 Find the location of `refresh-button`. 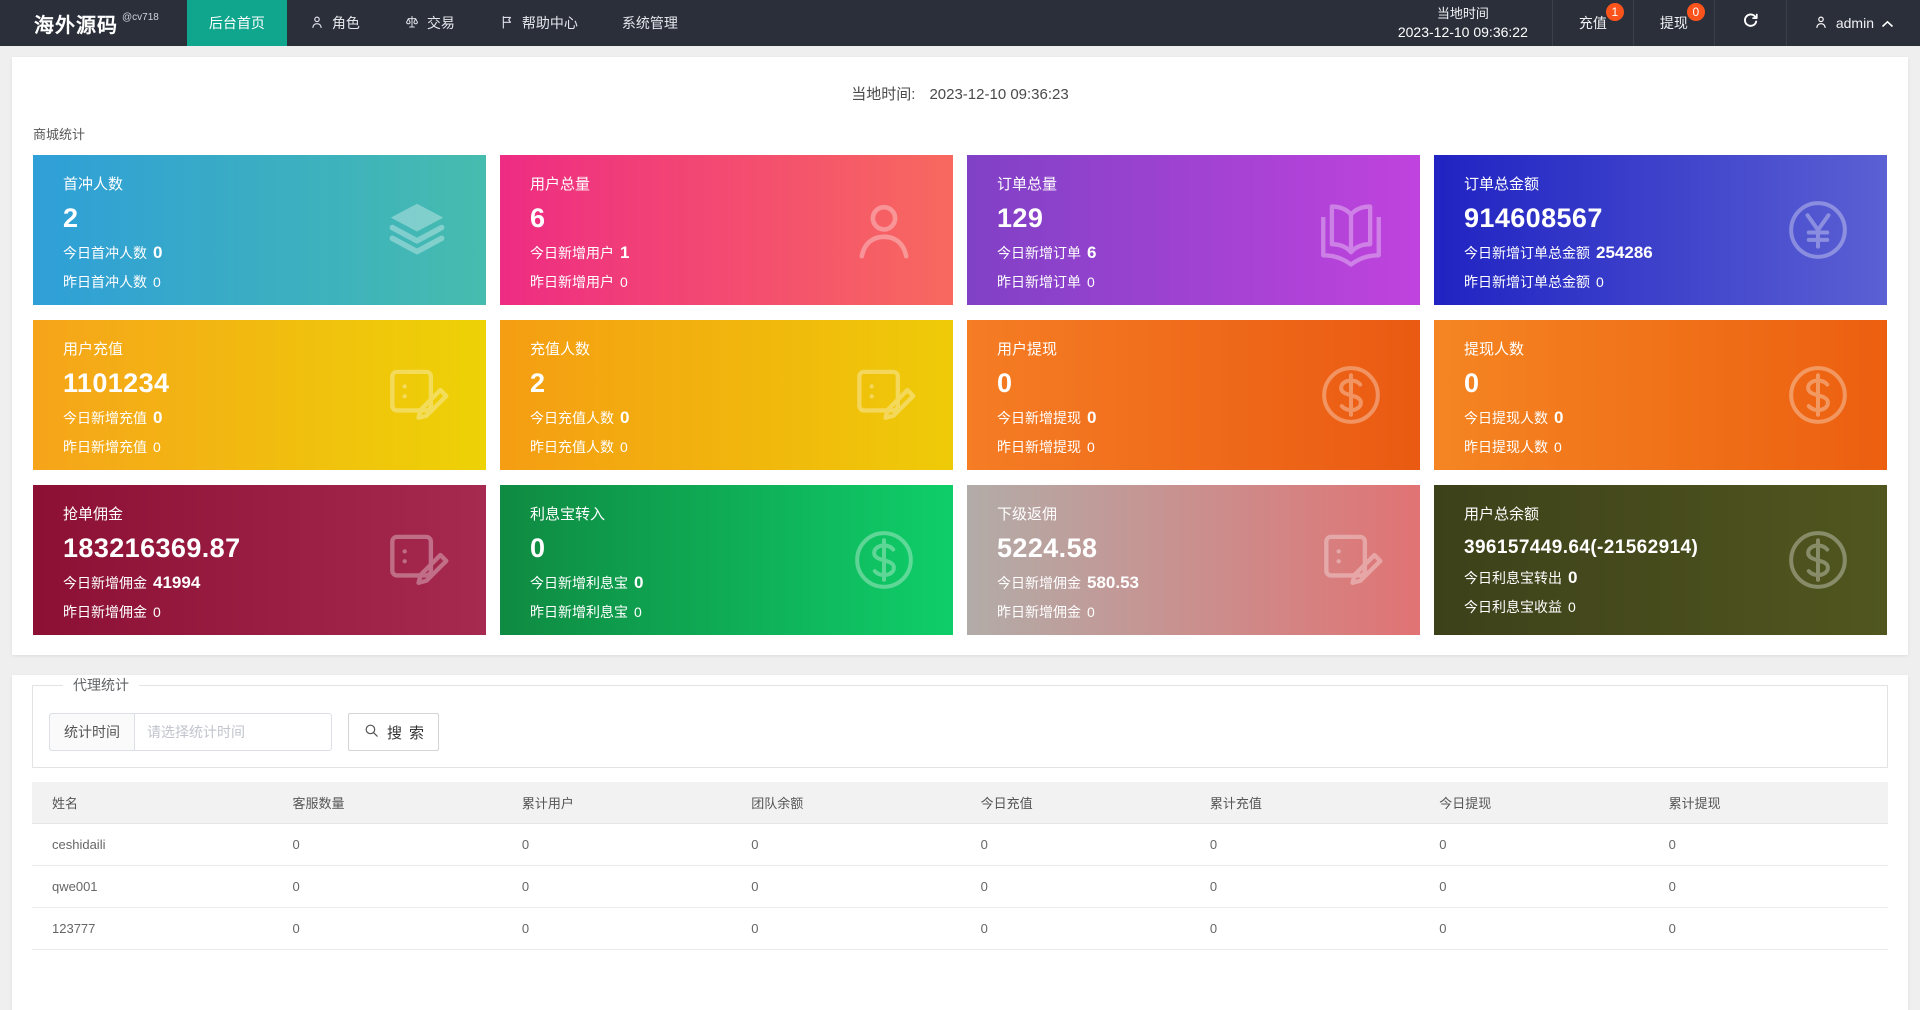

refresh-button is located at coordinates (1749, 23).